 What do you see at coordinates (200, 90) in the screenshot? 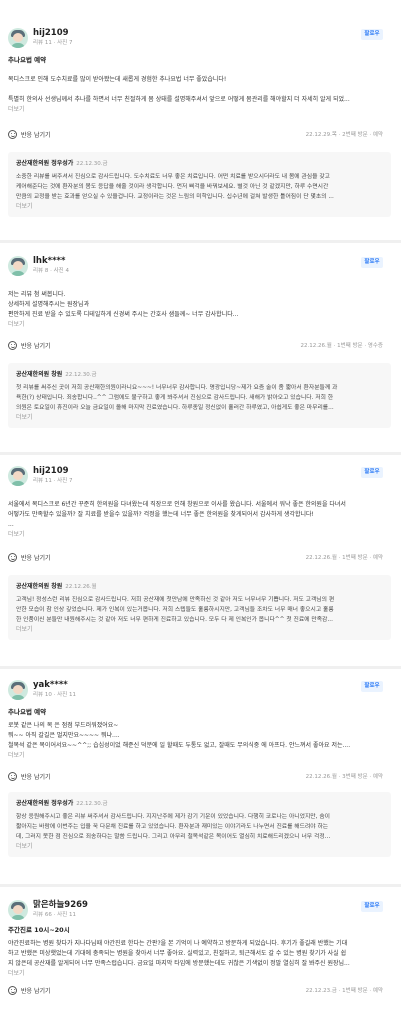
I see `review-text-line` at bounding box center [200, 90].